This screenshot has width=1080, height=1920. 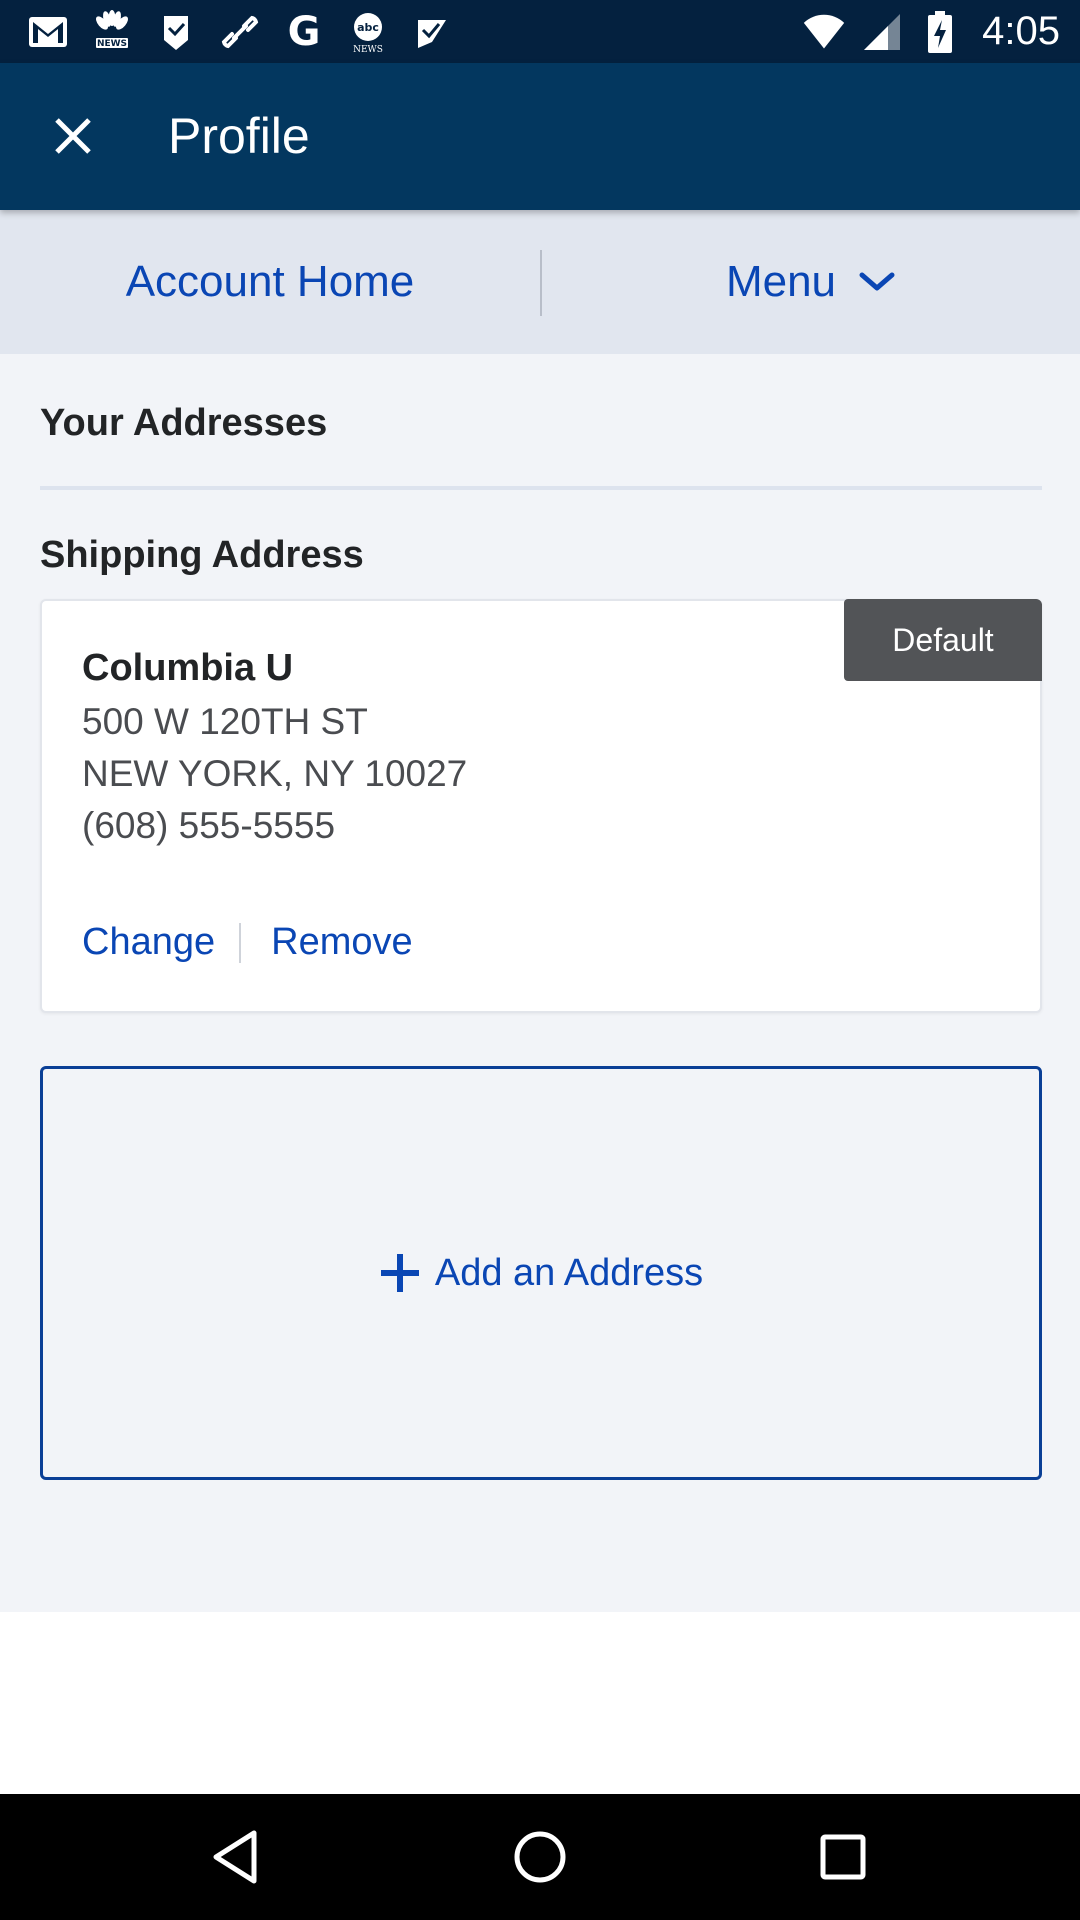 I want to click on shipping-address-title: Shipping Address, so click(x=202, y=555).